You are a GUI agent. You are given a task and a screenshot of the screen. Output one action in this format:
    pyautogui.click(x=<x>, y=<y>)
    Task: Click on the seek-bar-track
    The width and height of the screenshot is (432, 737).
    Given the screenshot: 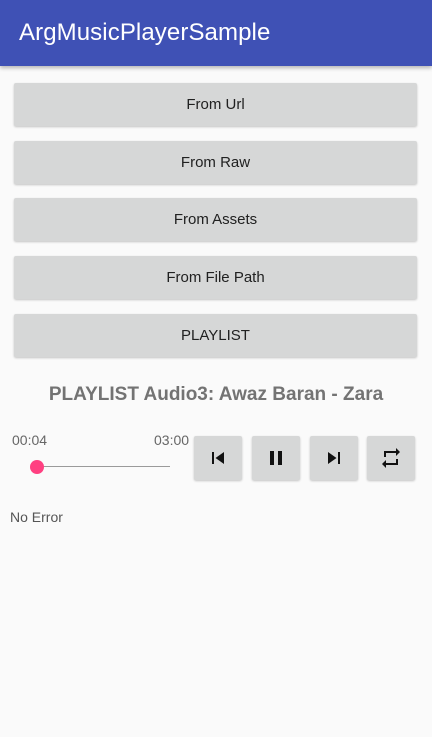 What is the action you would take?
    pyautogui.click(x=102, y=466)
    